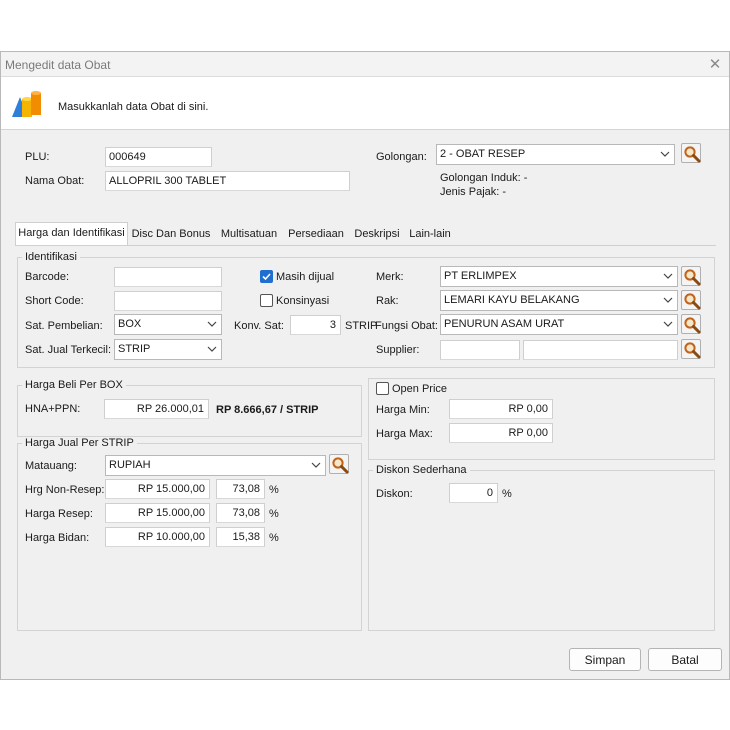  Describe the element at coordinates (171, 234) in the screenshot. I see `tab-disc-bonus: Disc Dan Bonus` at that location.